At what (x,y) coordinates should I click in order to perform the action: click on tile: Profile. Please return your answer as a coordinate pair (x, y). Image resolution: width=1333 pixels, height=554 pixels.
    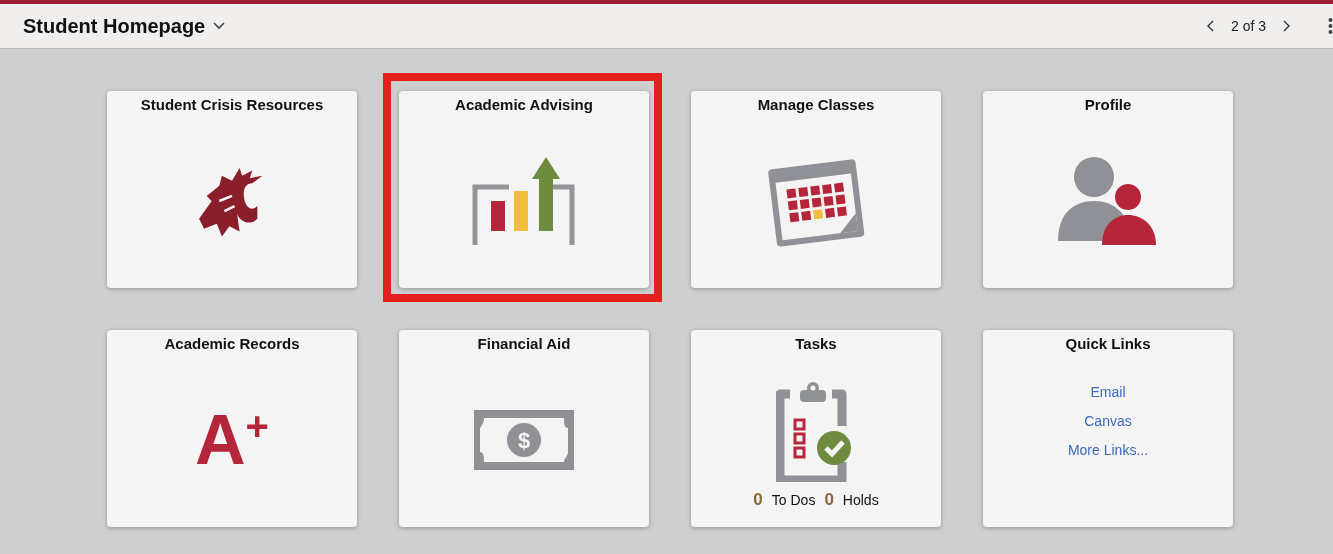
    Looking at the image, I should click on (1108, 189).